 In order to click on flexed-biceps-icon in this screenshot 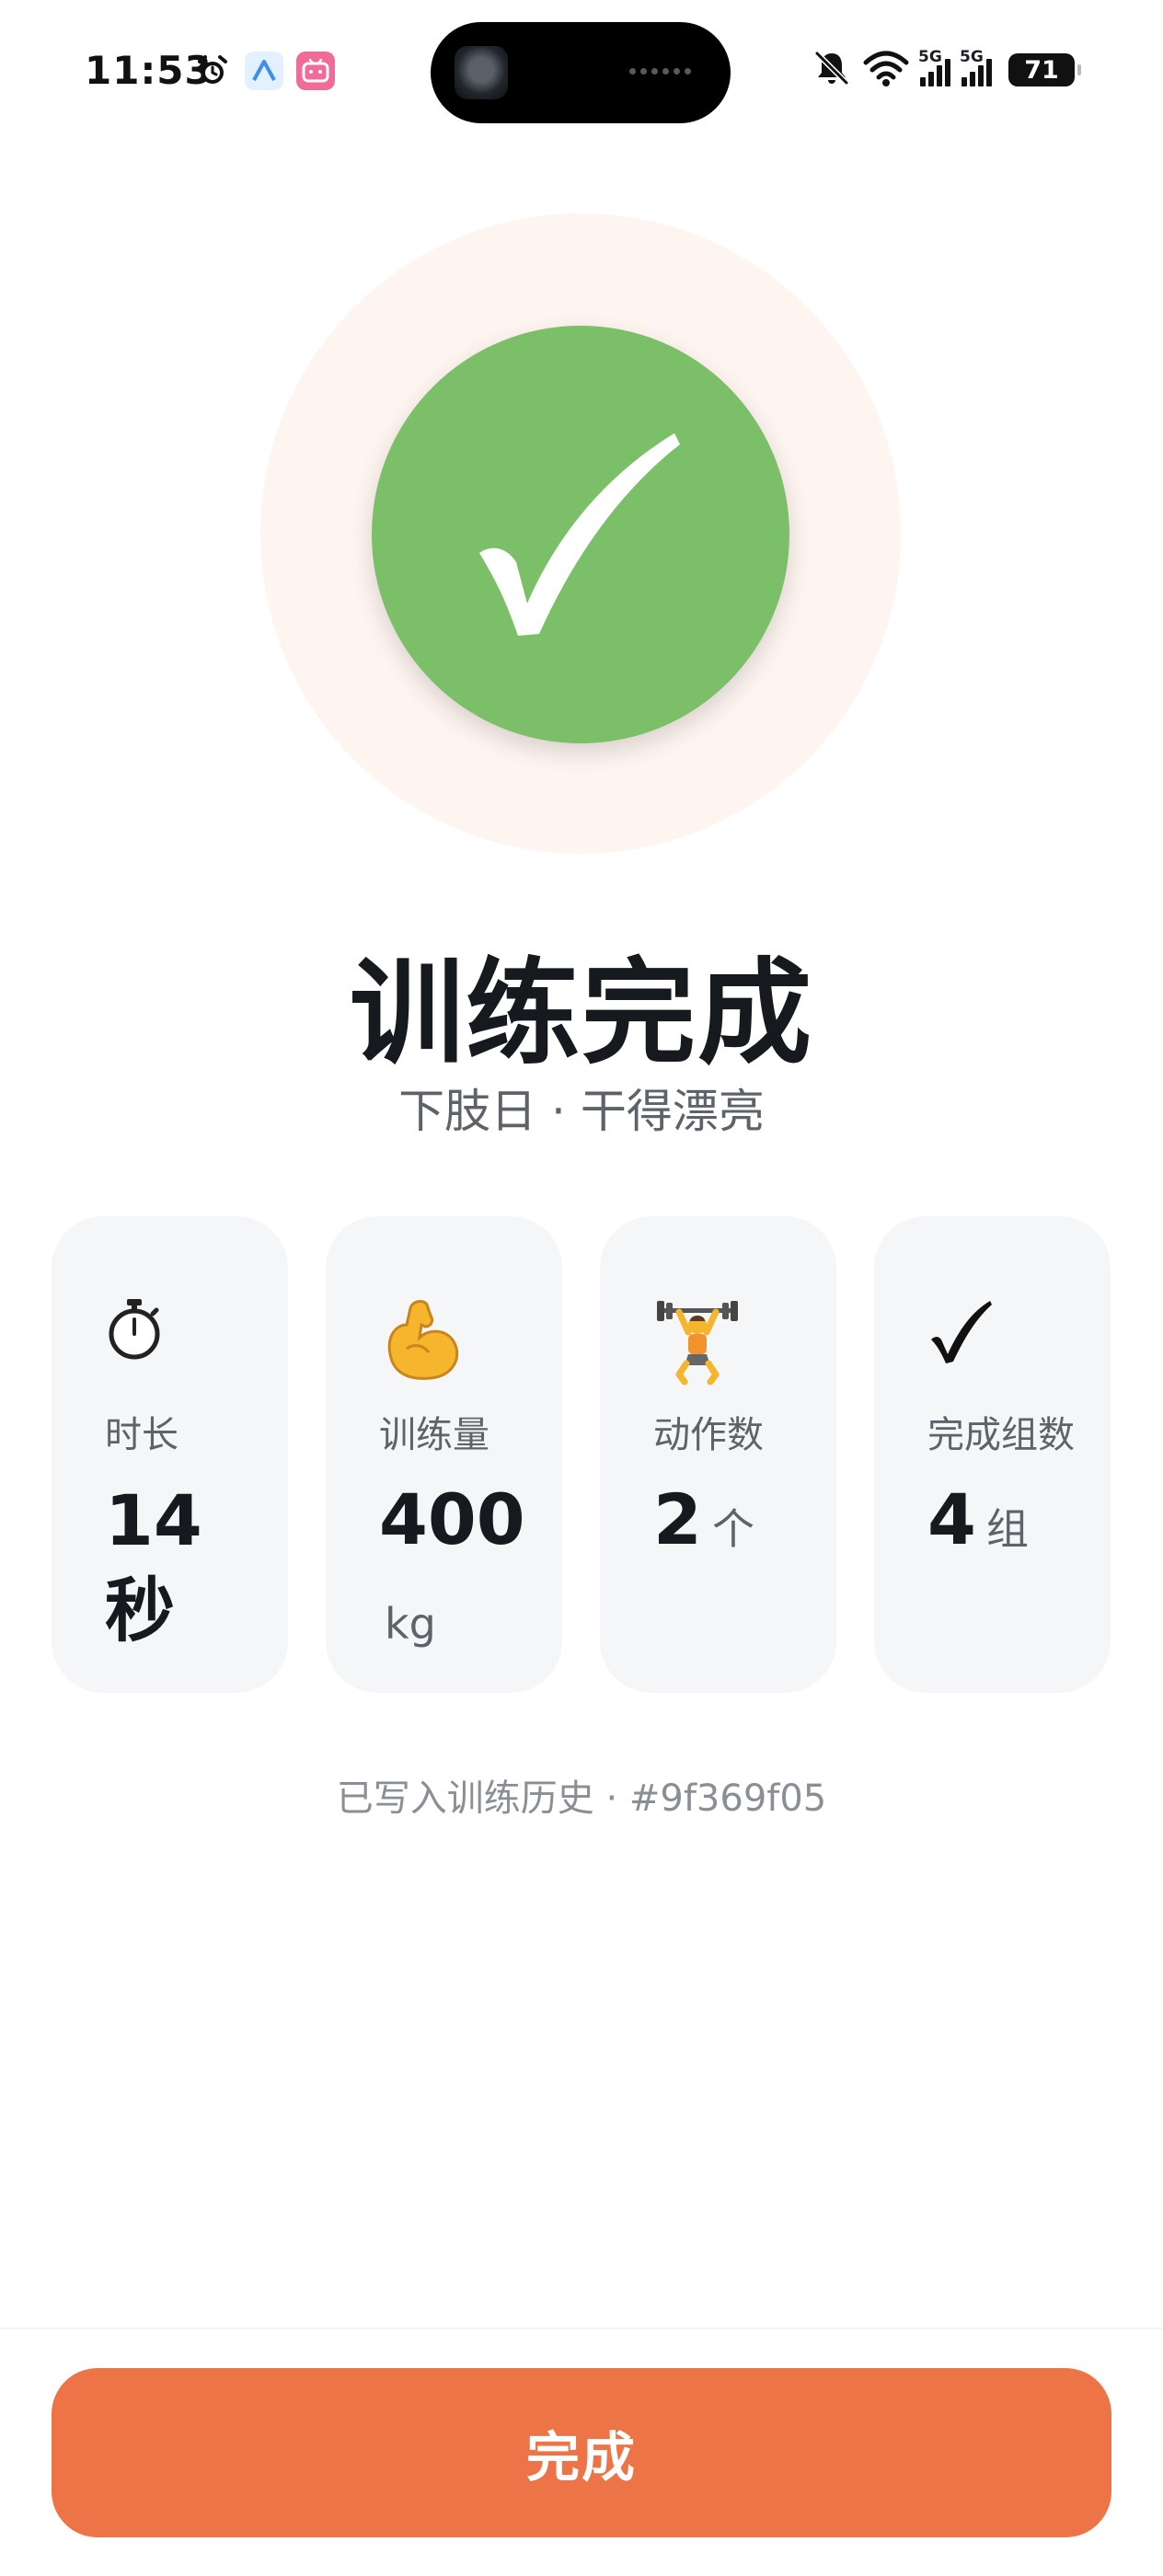, I will do `click(461, 1341)`.